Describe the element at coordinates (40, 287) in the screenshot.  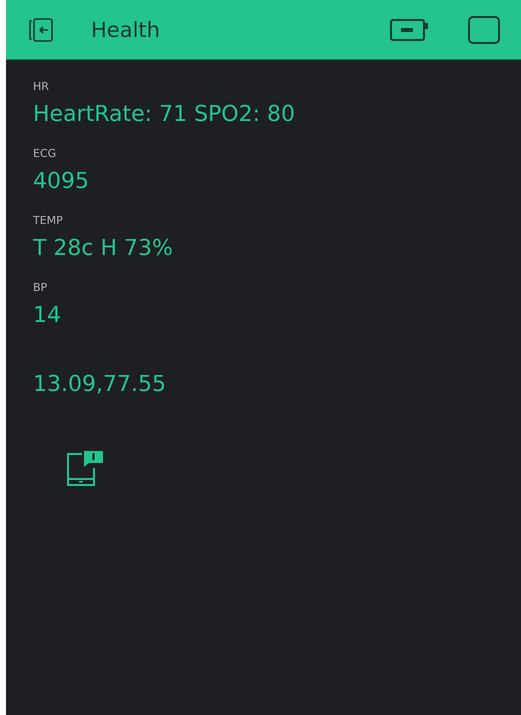
I see `widget-label: BP` at that location.